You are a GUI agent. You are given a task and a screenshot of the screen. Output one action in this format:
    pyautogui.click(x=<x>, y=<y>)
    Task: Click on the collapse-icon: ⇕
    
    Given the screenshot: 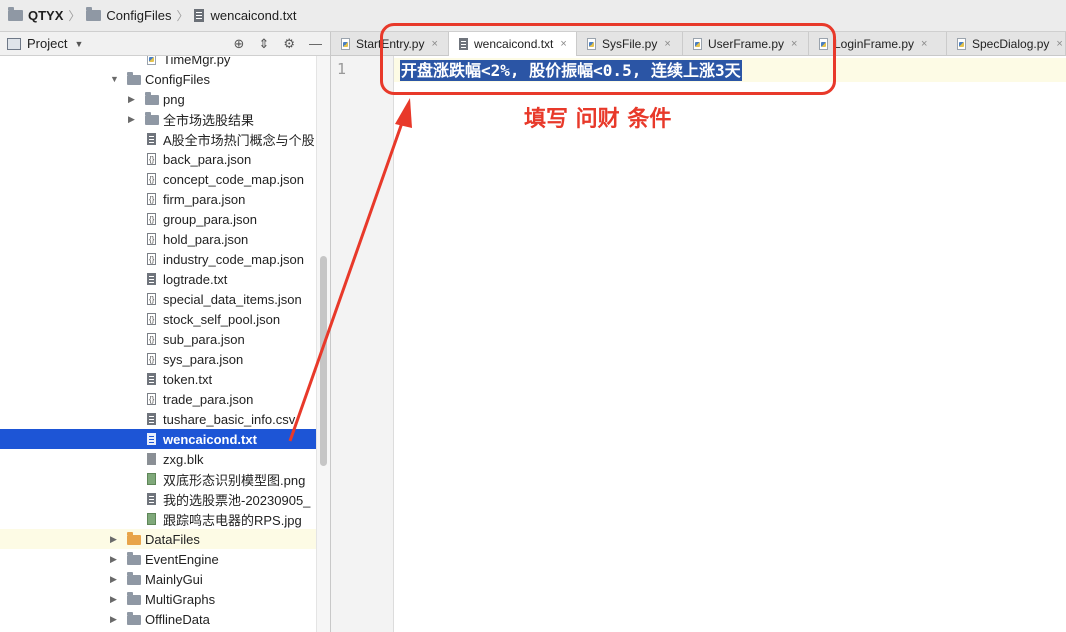 What is the action you would take?
    pyautogui.click(x=263, y=44)
    